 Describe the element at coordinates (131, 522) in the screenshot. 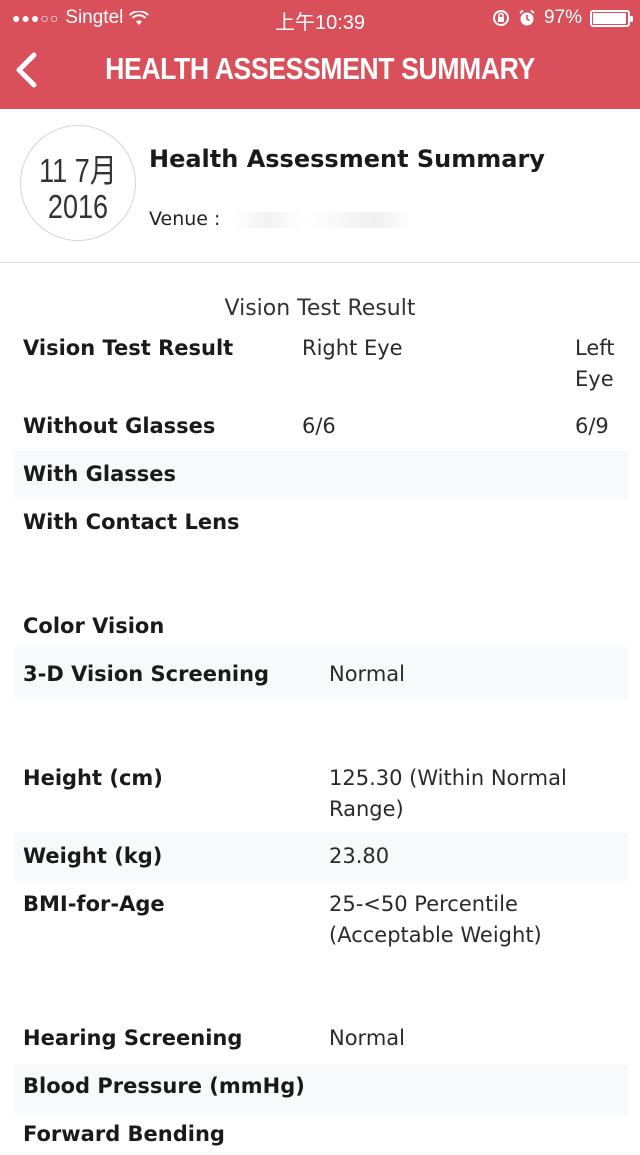

I see `vision-row-label: With Contact Lens` at that location.